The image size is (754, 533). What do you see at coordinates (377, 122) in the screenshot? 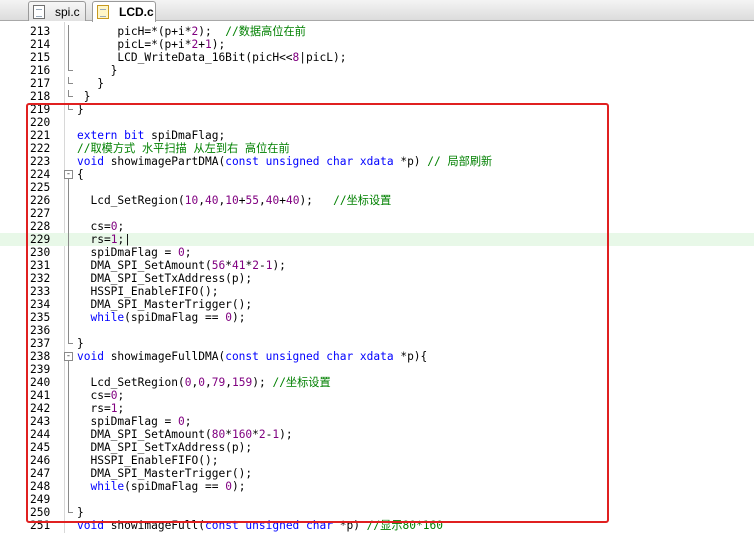
I see `code-line: 220` at bounding box center [377, 122].